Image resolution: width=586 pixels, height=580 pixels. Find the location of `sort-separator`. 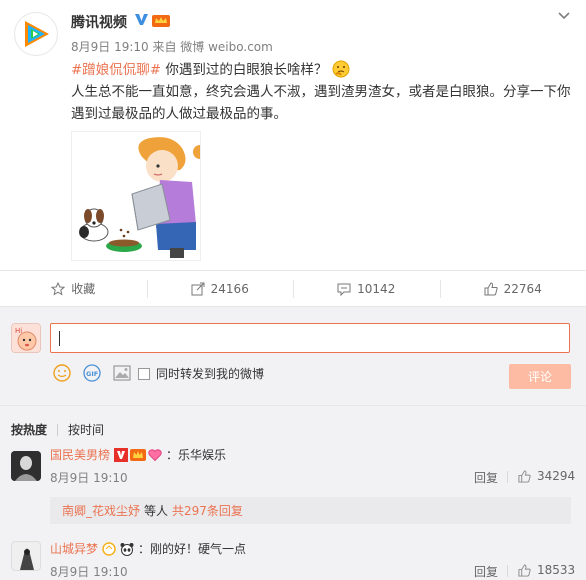

sort-separator is located at coordinates (58, 429).